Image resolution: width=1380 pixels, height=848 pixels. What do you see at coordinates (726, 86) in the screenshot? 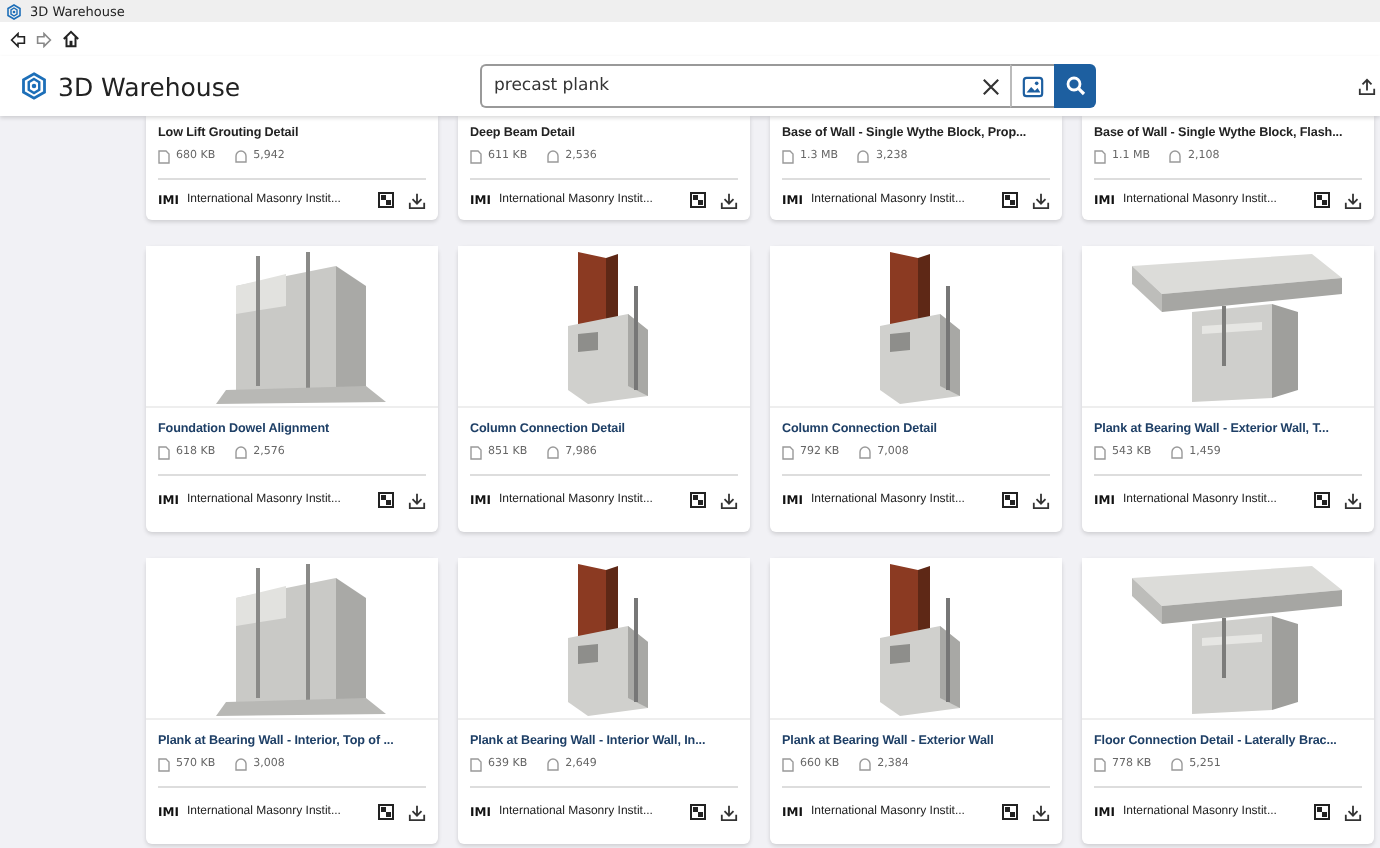
I see `search-field: precast plank` at bounding box center [726, 86].